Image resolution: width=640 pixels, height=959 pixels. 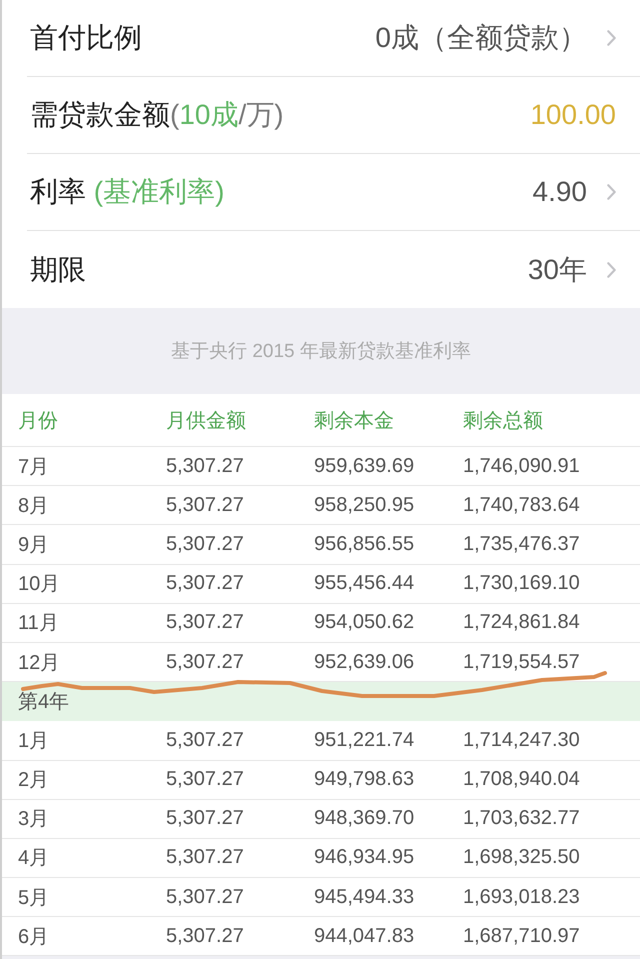 What do you see at coordinates (557, 269) in the screenshot?
I see `field-value: 30年` at bounding box center [557, 269].